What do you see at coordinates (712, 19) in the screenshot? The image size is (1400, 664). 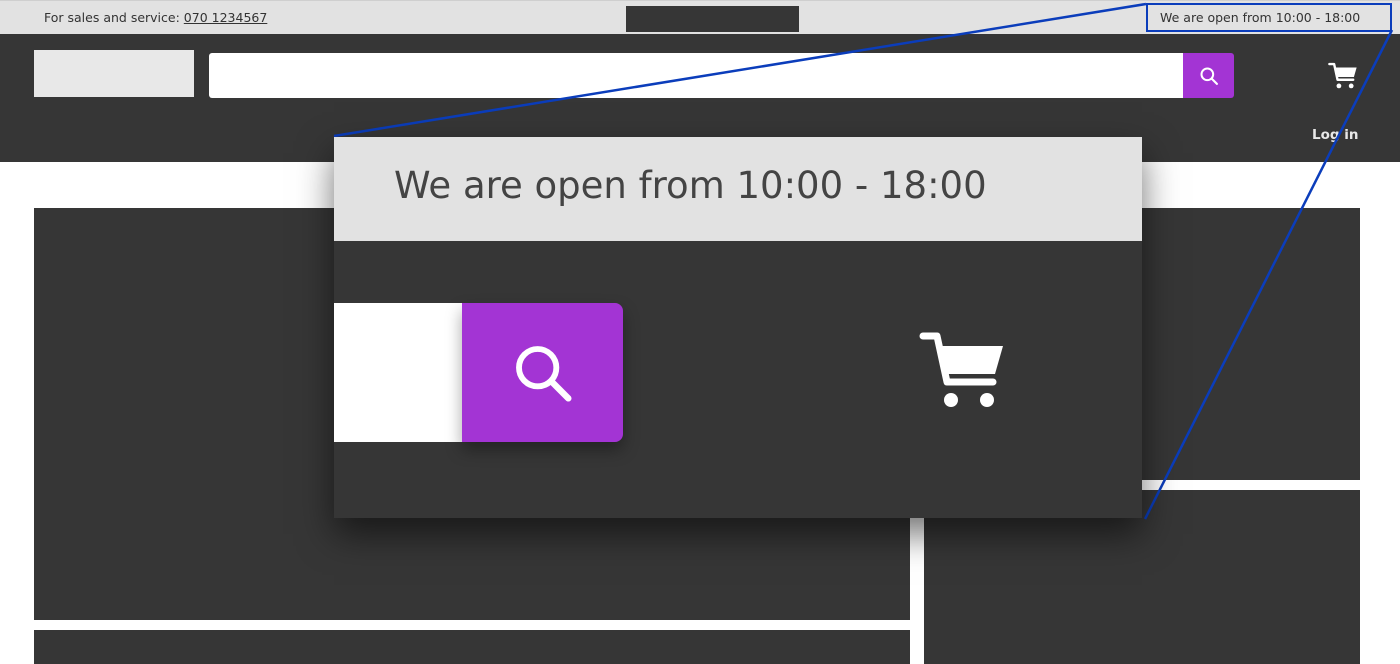 I see `top-placeholder-block` at bounding box center [712, 19].